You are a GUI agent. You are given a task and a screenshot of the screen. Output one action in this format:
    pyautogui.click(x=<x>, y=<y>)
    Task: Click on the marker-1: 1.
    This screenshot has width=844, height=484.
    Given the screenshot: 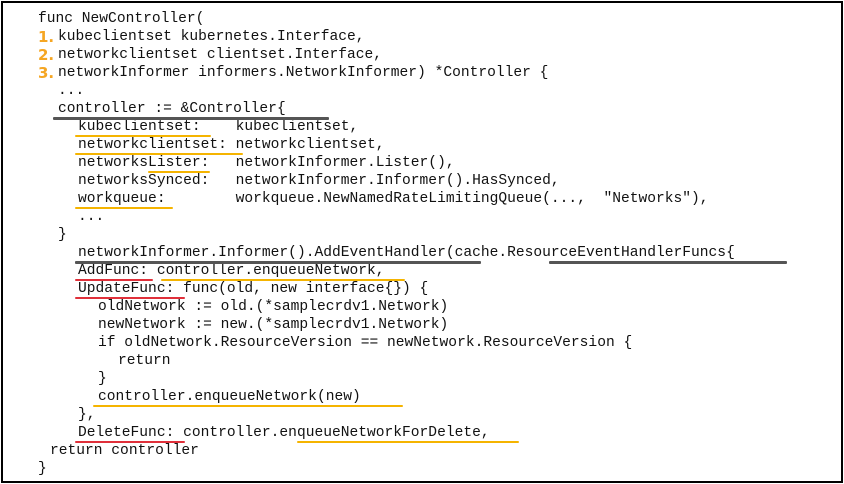 What is the action you would take?
    pyautogui.click(x=46, y=37)
    